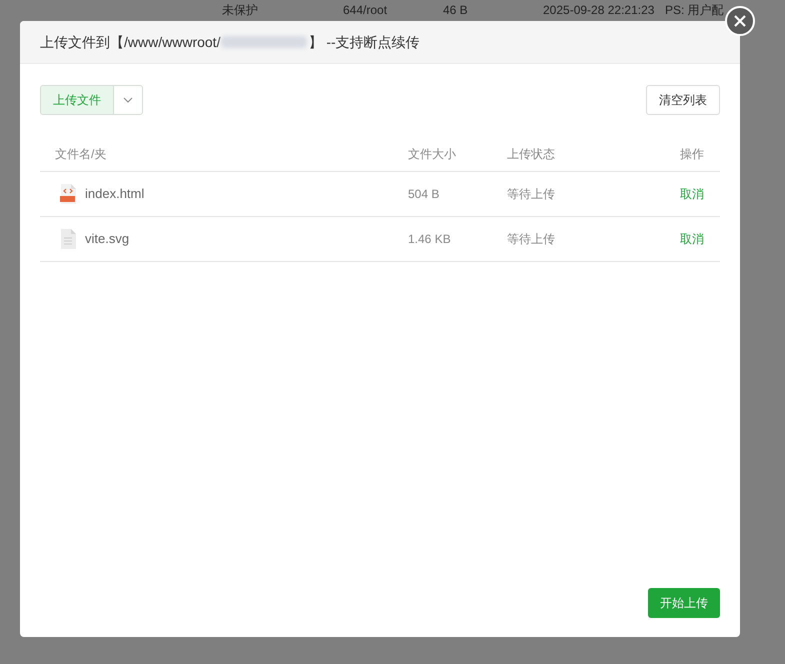 This screenshot has height=664, width=785. Describe the element at coordinates (365, 10) in the screenshot. I see `background-table-cell-text: 644/root` at that location.